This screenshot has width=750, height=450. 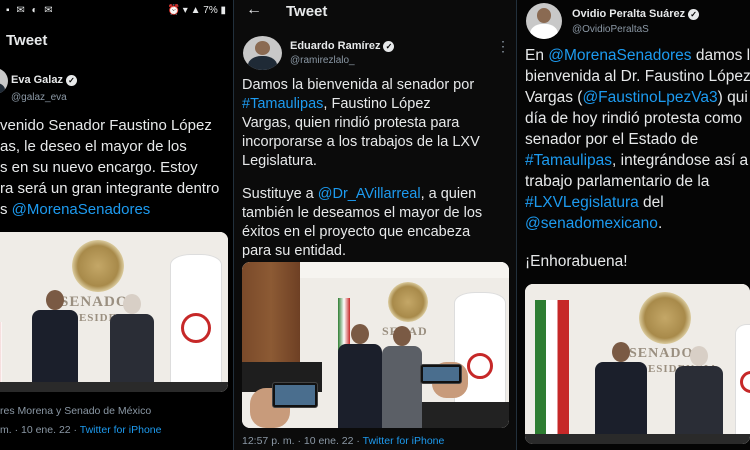 I want to click on author-handle: @OvidioPeraltaS, so click(x=610, y=29).